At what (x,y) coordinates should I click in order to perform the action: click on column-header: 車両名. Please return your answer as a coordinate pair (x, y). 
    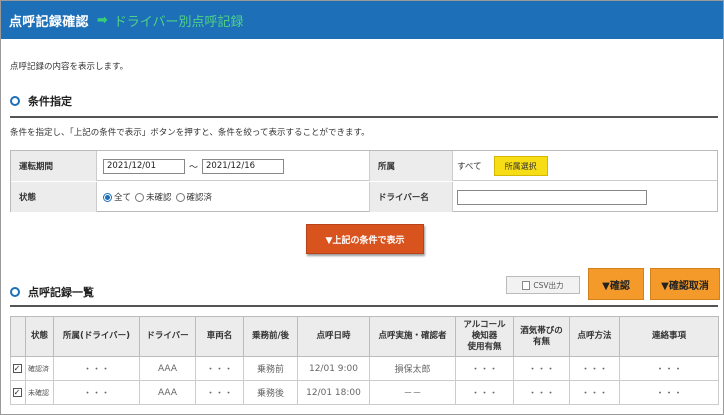
    Looking at the image, I should click on (219, 336).